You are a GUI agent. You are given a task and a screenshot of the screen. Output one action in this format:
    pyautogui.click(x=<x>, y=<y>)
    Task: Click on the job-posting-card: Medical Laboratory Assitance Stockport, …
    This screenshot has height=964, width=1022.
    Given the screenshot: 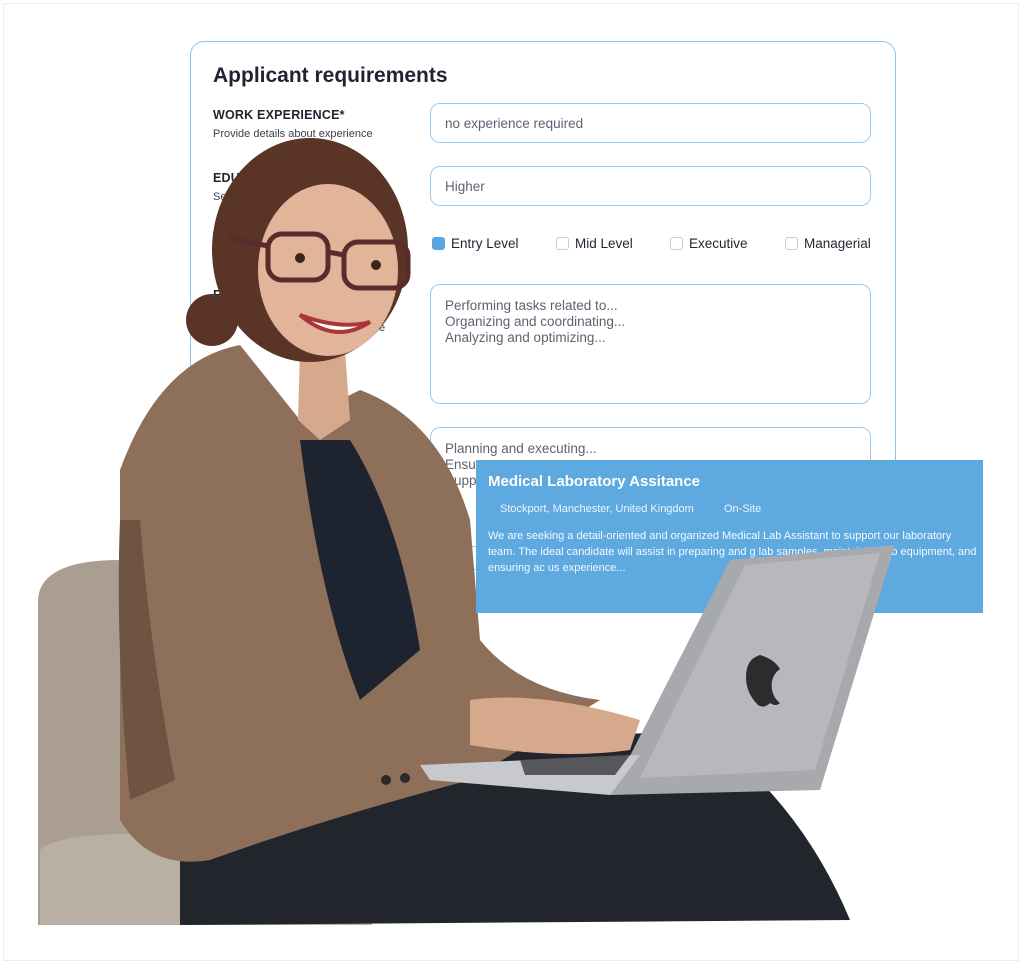 What is the action you would take?
    pyautogui.click(x=729, y=536)
    